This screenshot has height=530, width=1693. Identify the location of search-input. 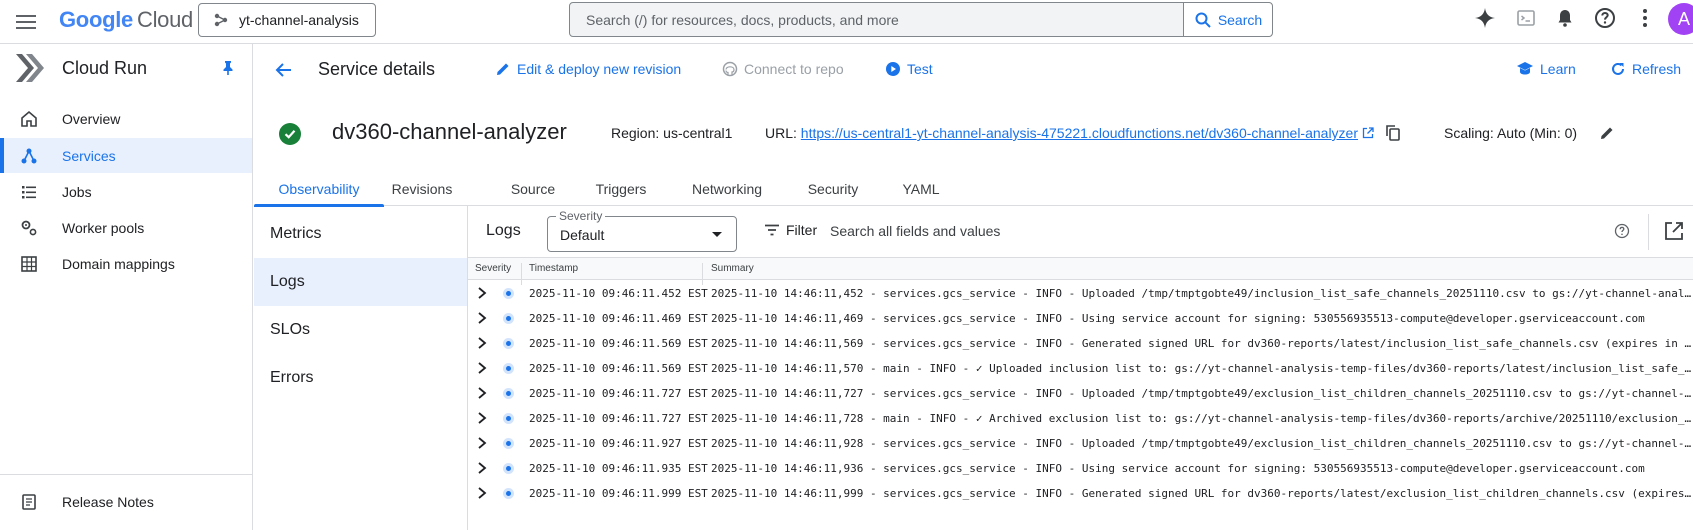
(876, 19).